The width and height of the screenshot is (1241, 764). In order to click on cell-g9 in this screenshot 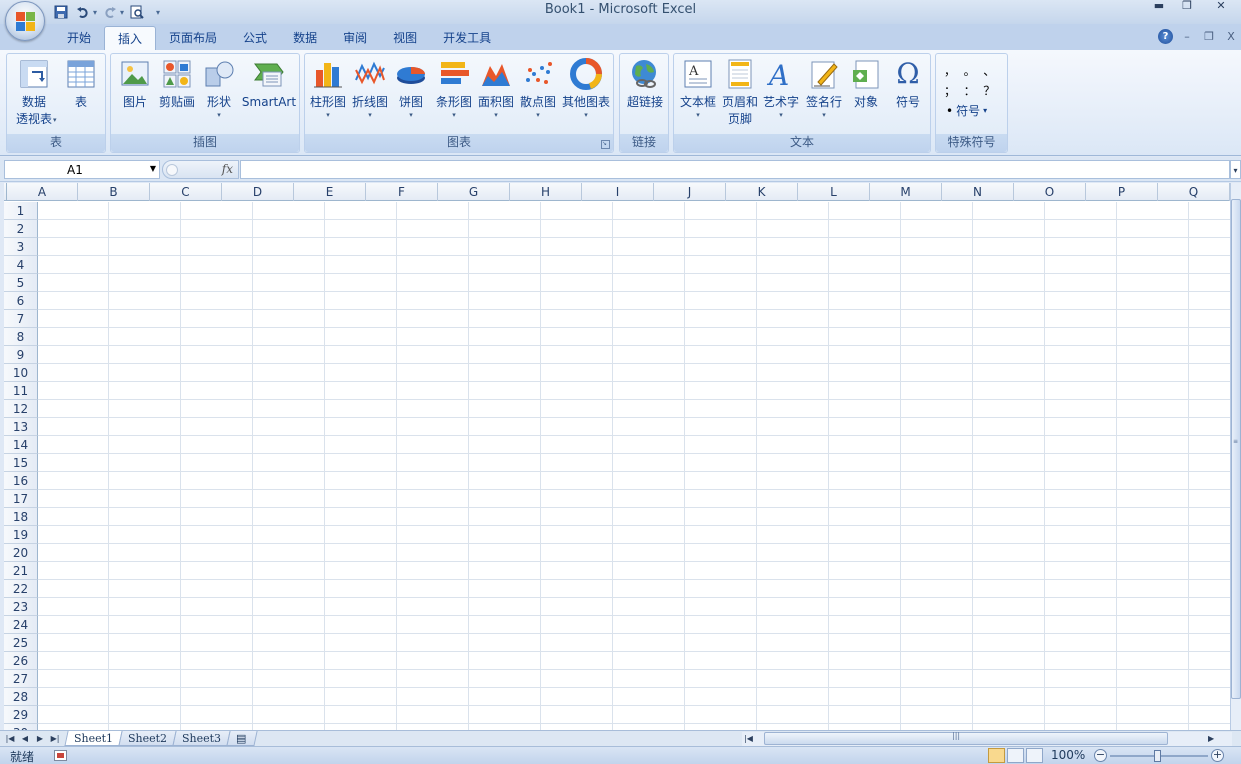, I will do `click(505, 355)`.